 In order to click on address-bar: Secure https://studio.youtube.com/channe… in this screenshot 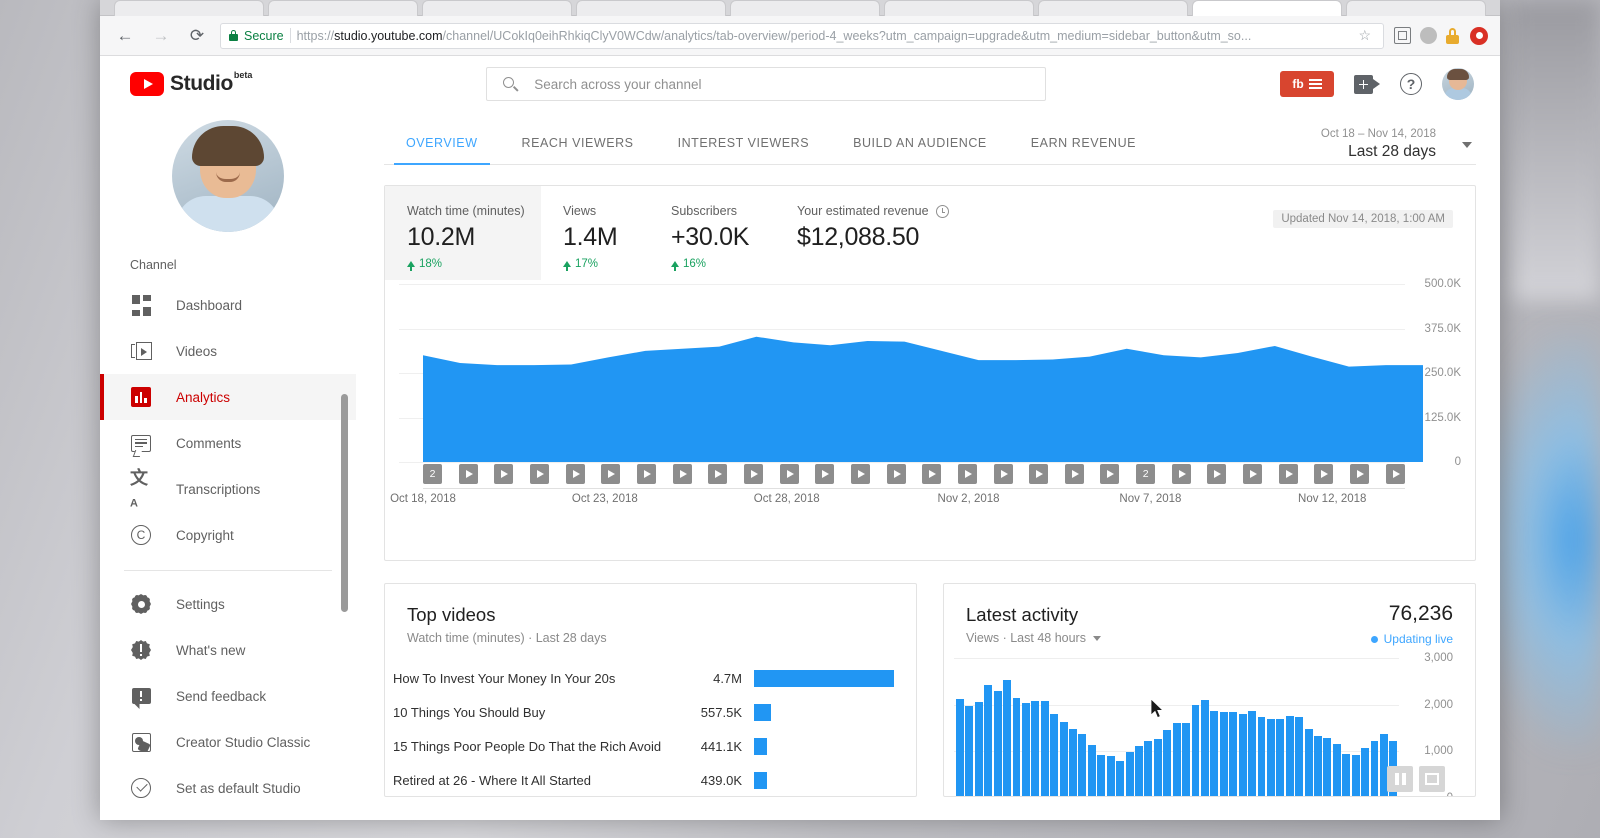, I will do `click(802, 35)`.